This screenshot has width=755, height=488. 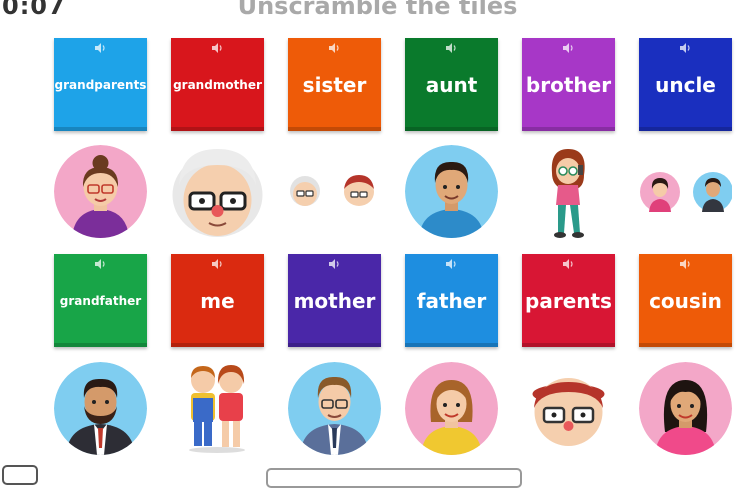 I want to click on tile-label: uncle, so click(x=685, y=84).